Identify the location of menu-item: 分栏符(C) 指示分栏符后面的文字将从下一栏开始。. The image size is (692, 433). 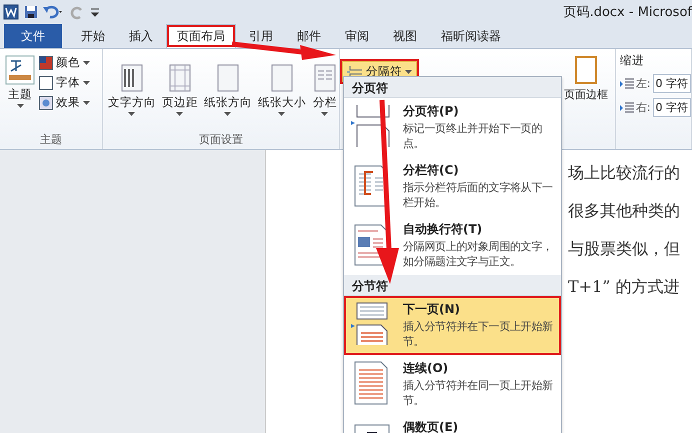
(452, 186).